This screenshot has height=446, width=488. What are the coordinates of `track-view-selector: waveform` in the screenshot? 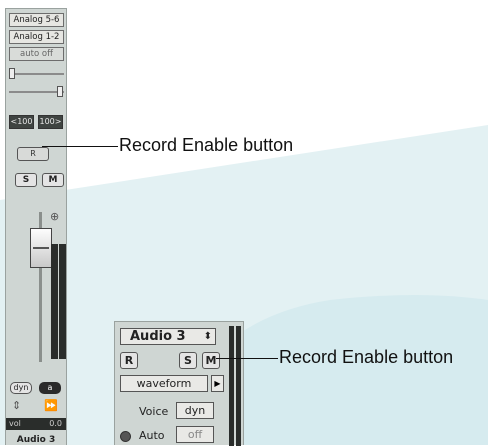 It's located at (164, 383).